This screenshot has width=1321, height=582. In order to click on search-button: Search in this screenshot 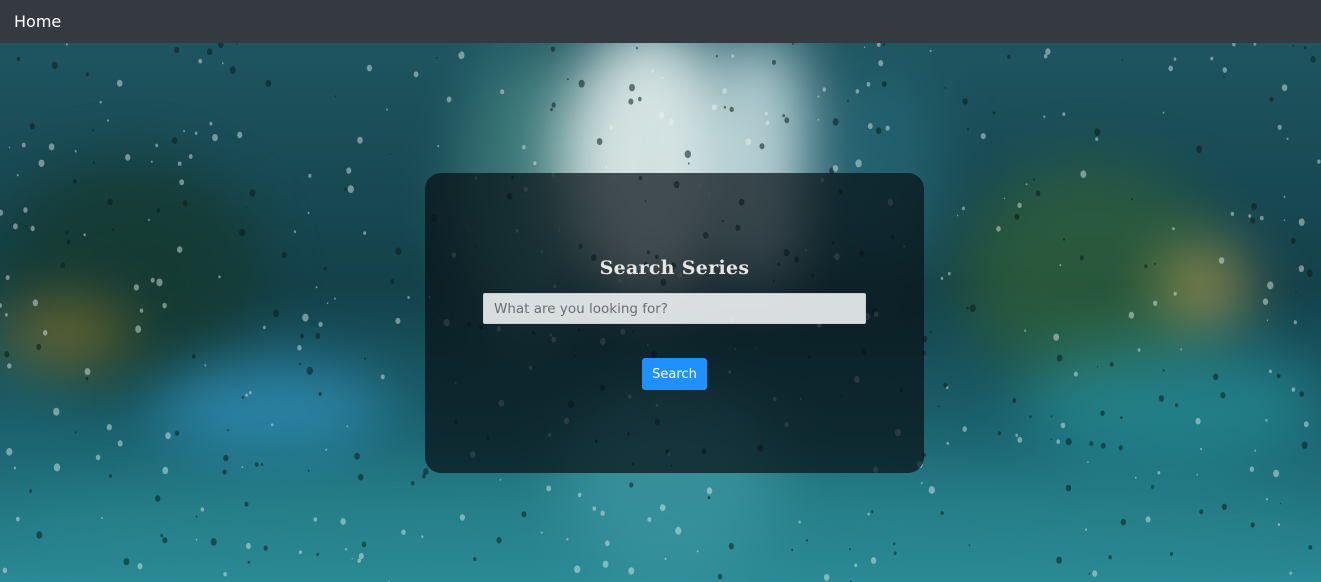, I will do `click(674, 374)`.